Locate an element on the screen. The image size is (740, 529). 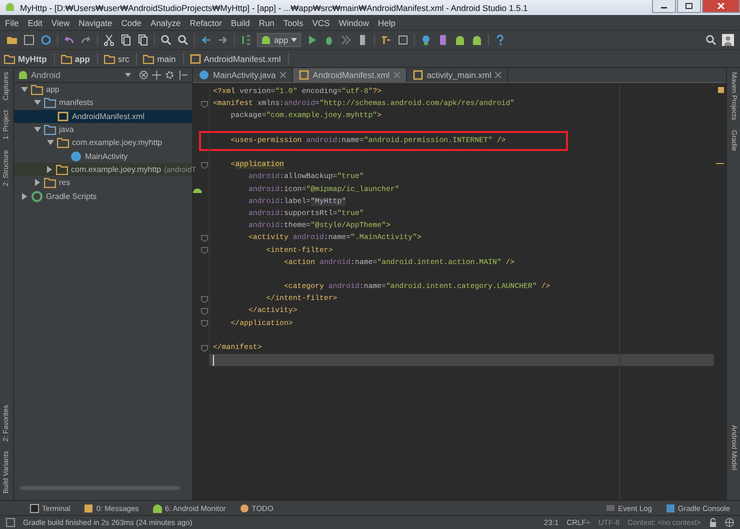
tab-label: activity_main.xml is located at coordinates (459, 75).